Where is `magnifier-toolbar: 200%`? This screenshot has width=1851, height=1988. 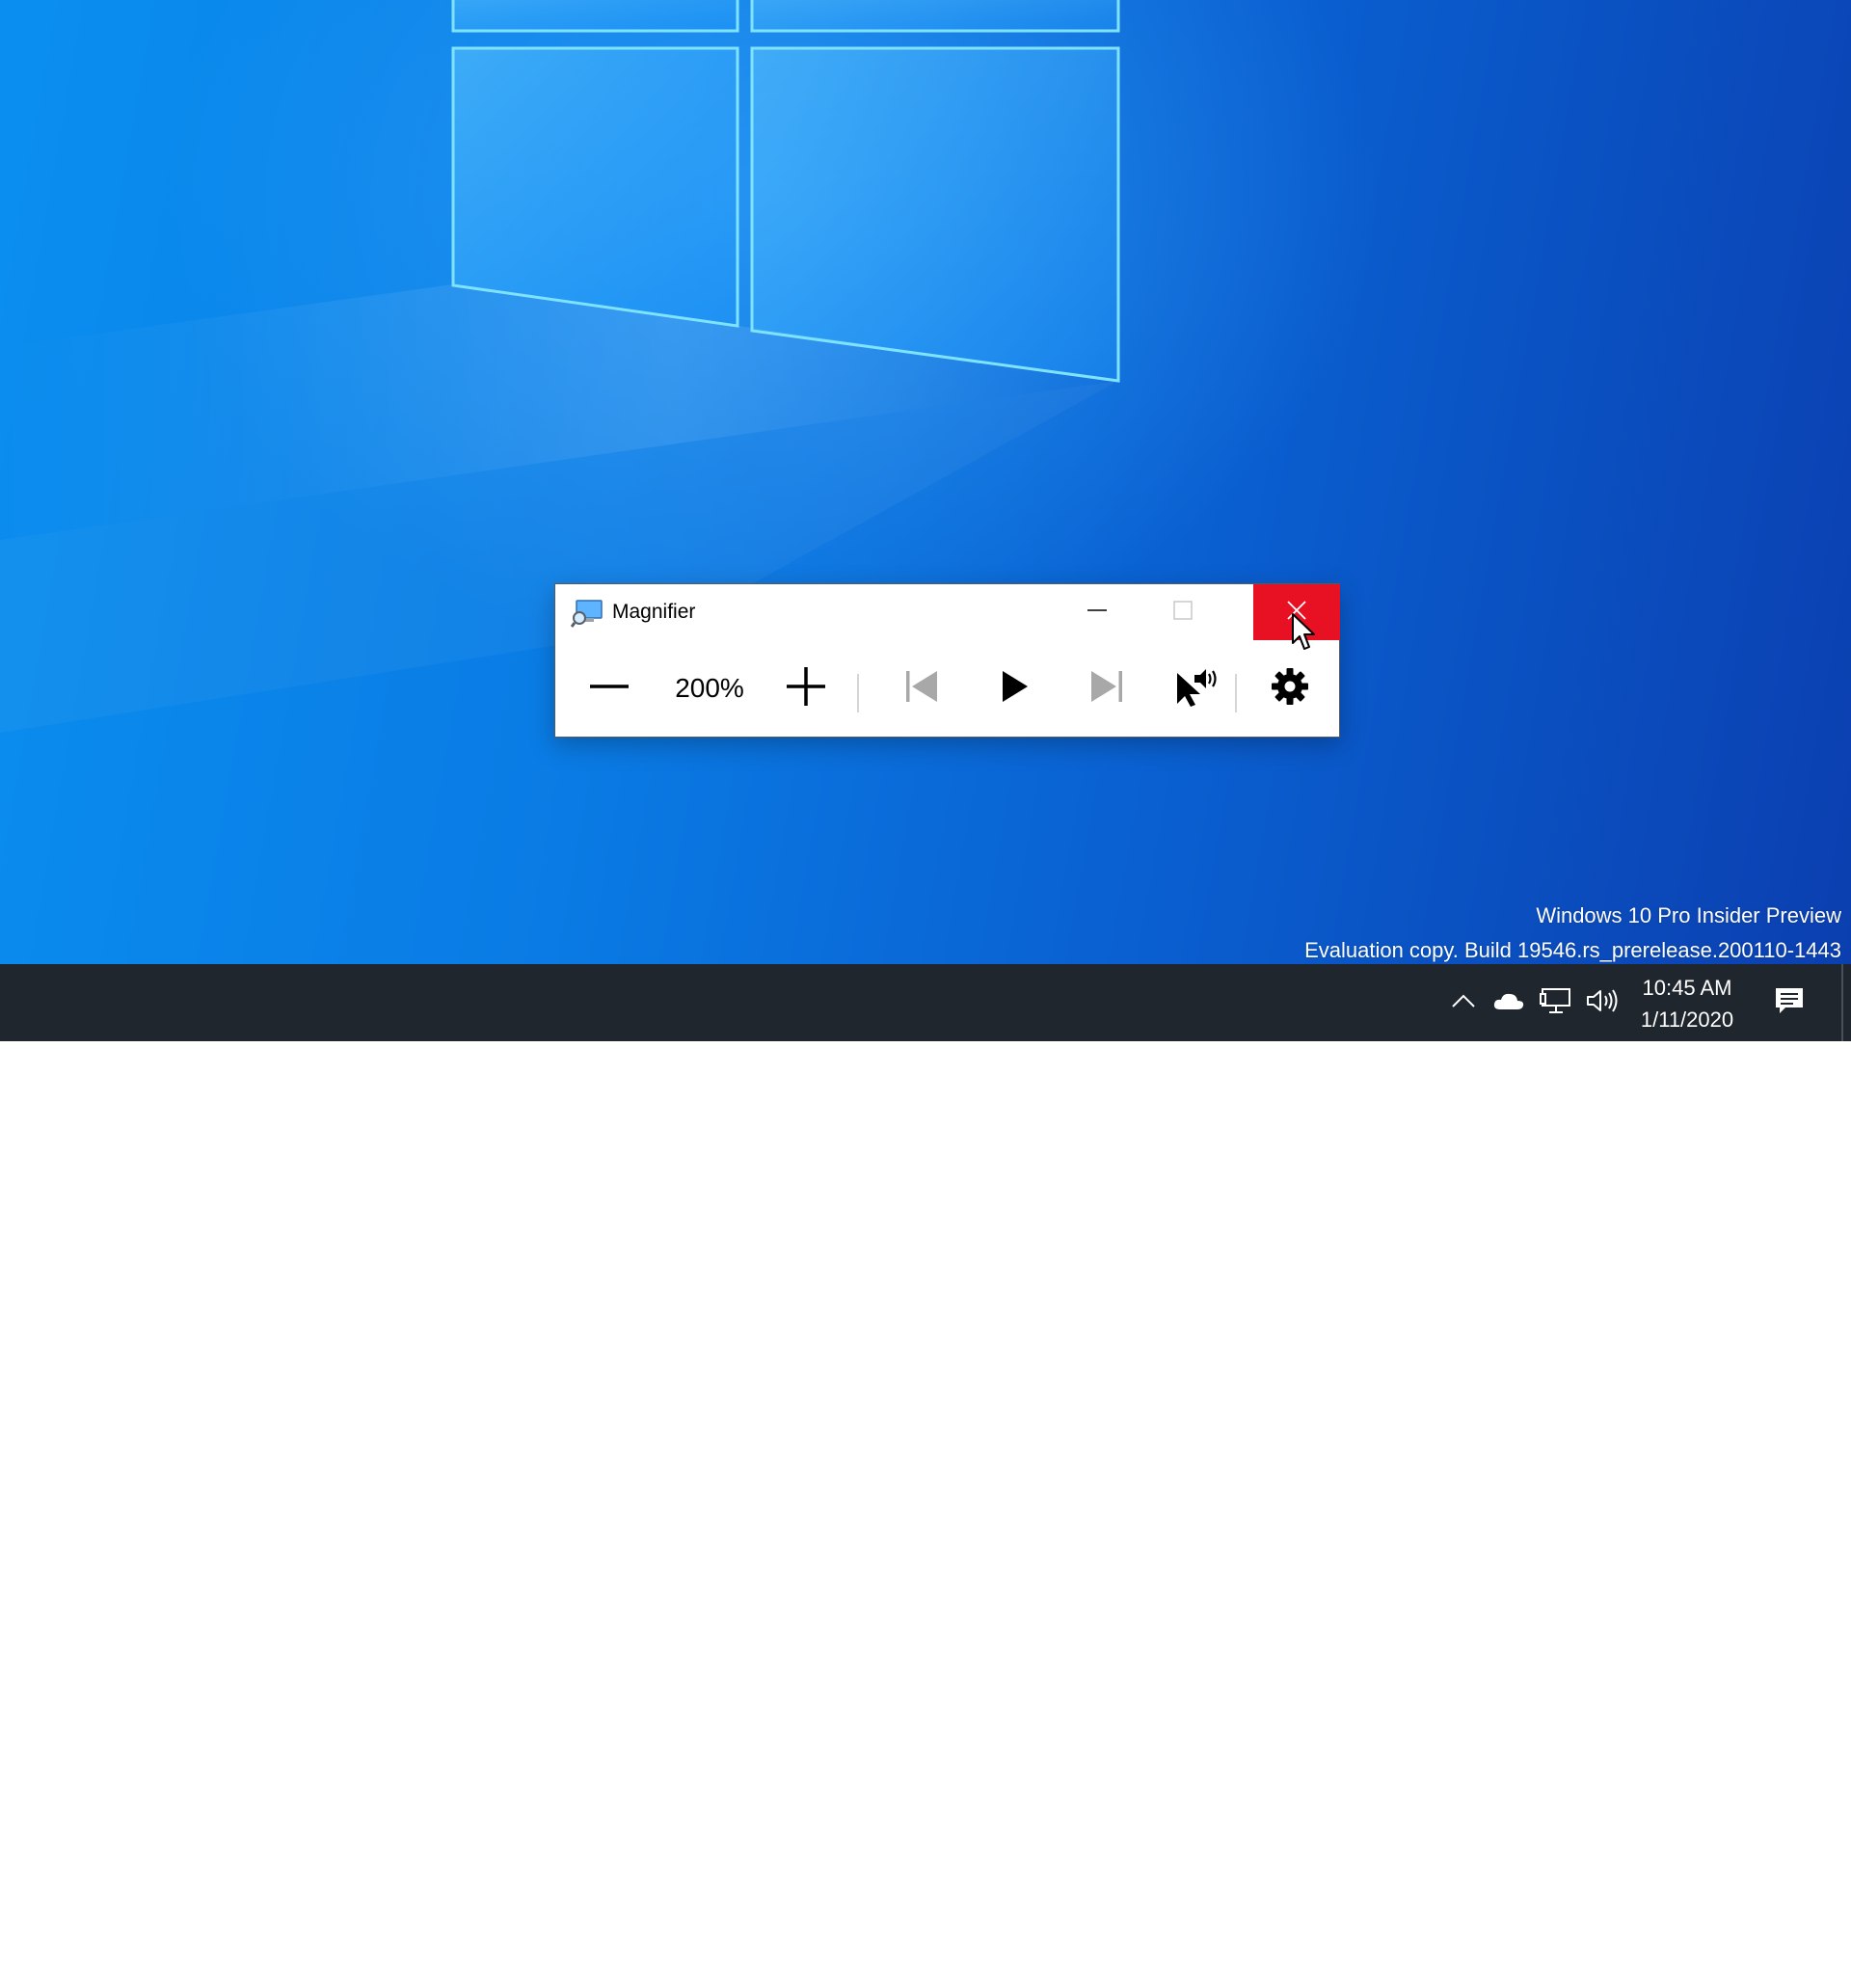
magnifier-toolbar: 200% is located at coordinates (947, 689).